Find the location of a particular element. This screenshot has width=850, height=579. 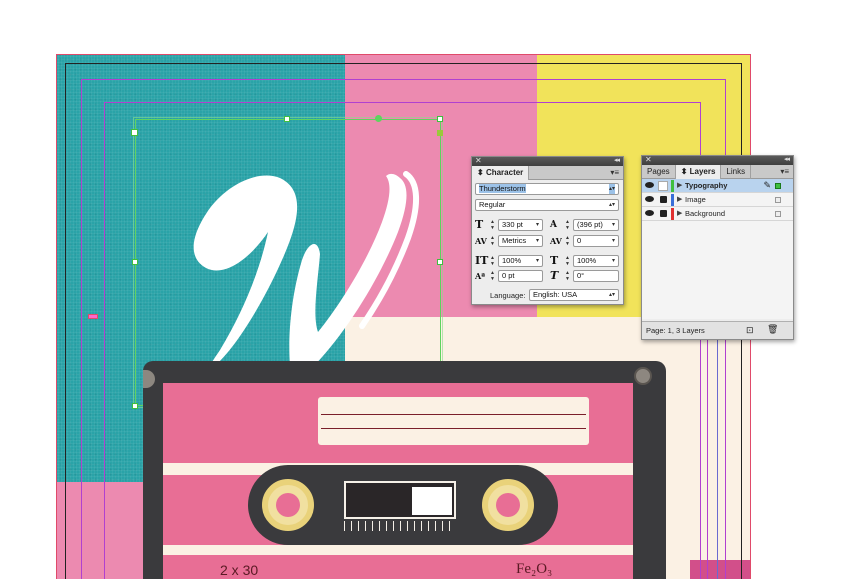

leading-value: (396 pt) is located at coordinates (590, 224).